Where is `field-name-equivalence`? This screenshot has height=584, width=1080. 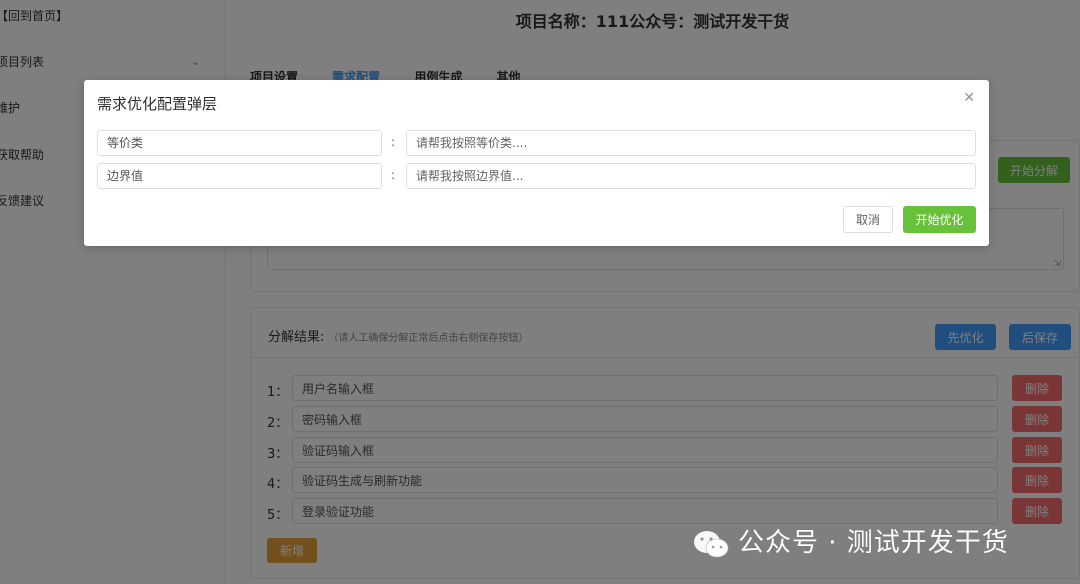 field-name-equivalence is located at coordinates (239, 143).